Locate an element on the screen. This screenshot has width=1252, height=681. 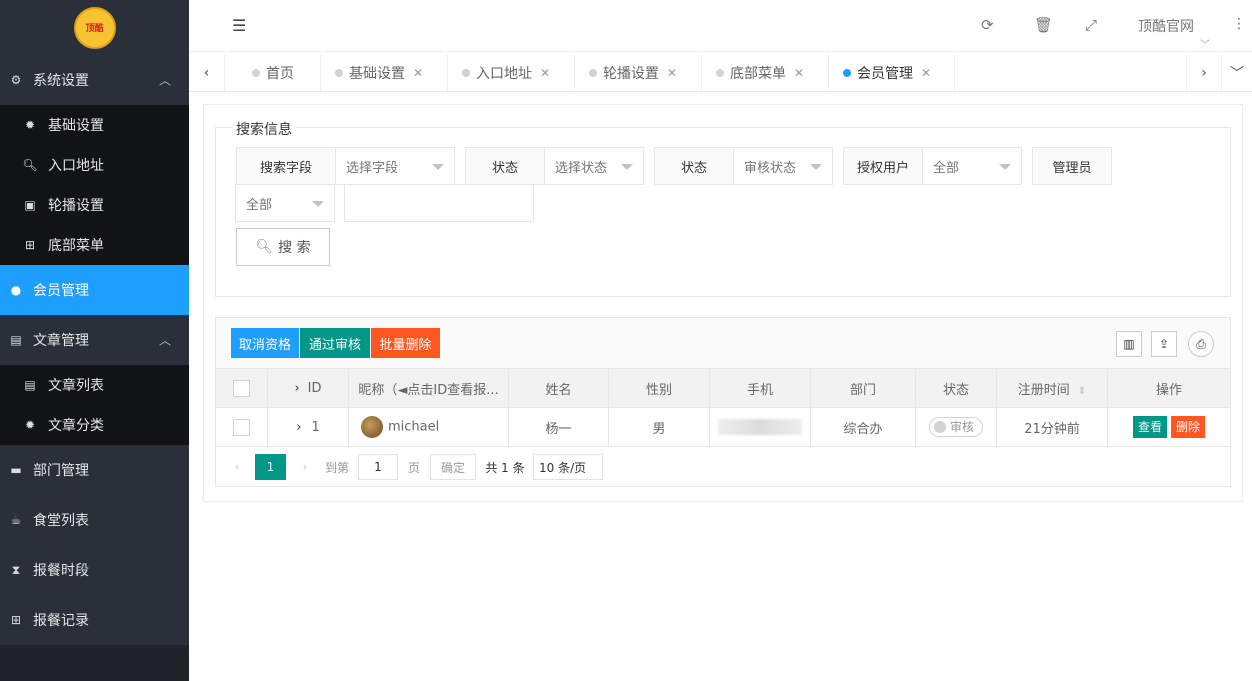
cell-id: › 1 is located at coordinates (308, 427).